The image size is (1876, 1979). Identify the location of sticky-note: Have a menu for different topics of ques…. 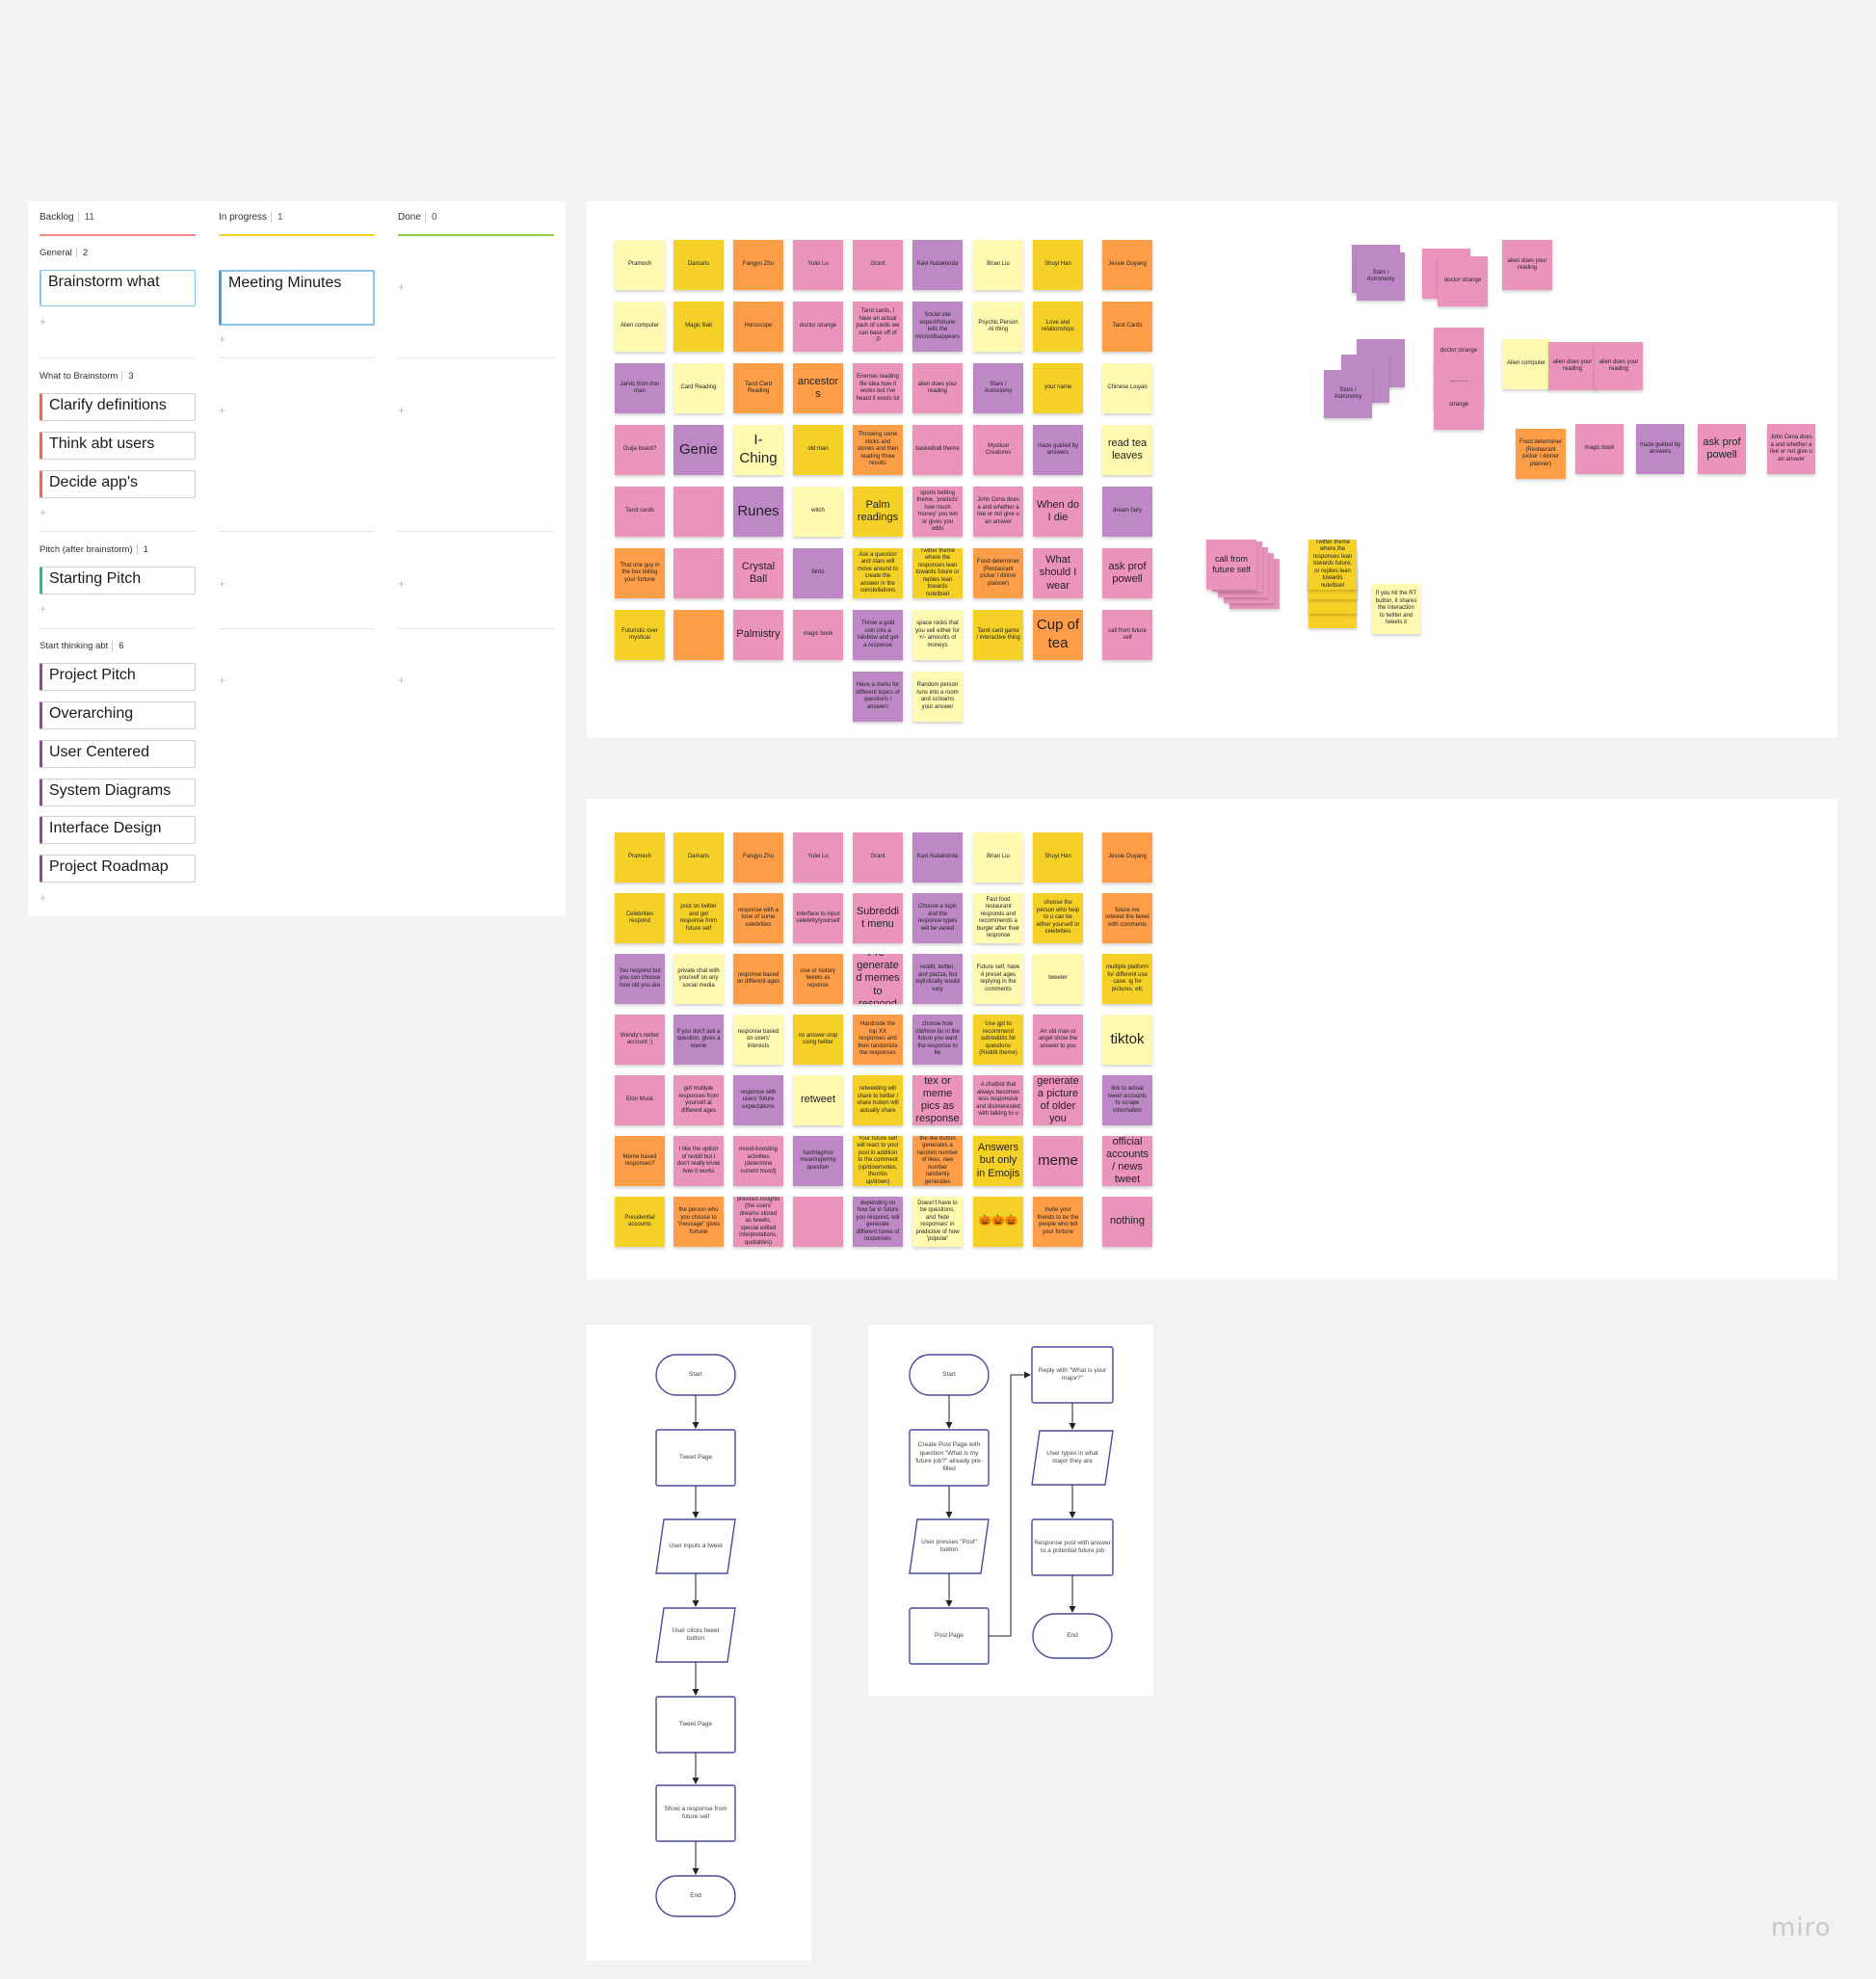
(878, 697).